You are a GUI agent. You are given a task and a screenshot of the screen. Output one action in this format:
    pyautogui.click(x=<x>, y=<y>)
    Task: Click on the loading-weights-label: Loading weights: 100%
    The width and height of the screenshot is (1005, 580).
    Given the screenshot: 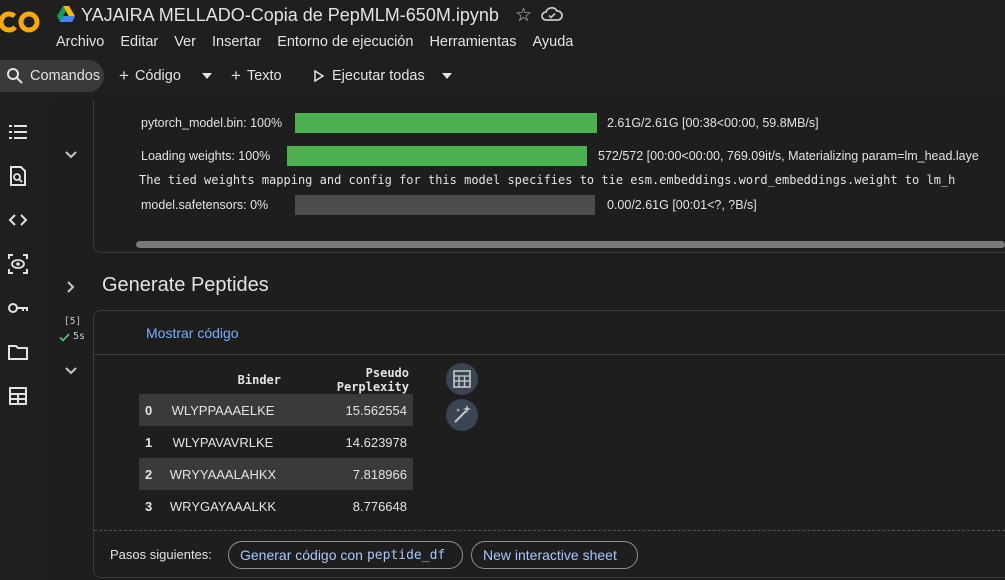 What is the action you would take?
    pyautogui.click(x=206, y=156)
    